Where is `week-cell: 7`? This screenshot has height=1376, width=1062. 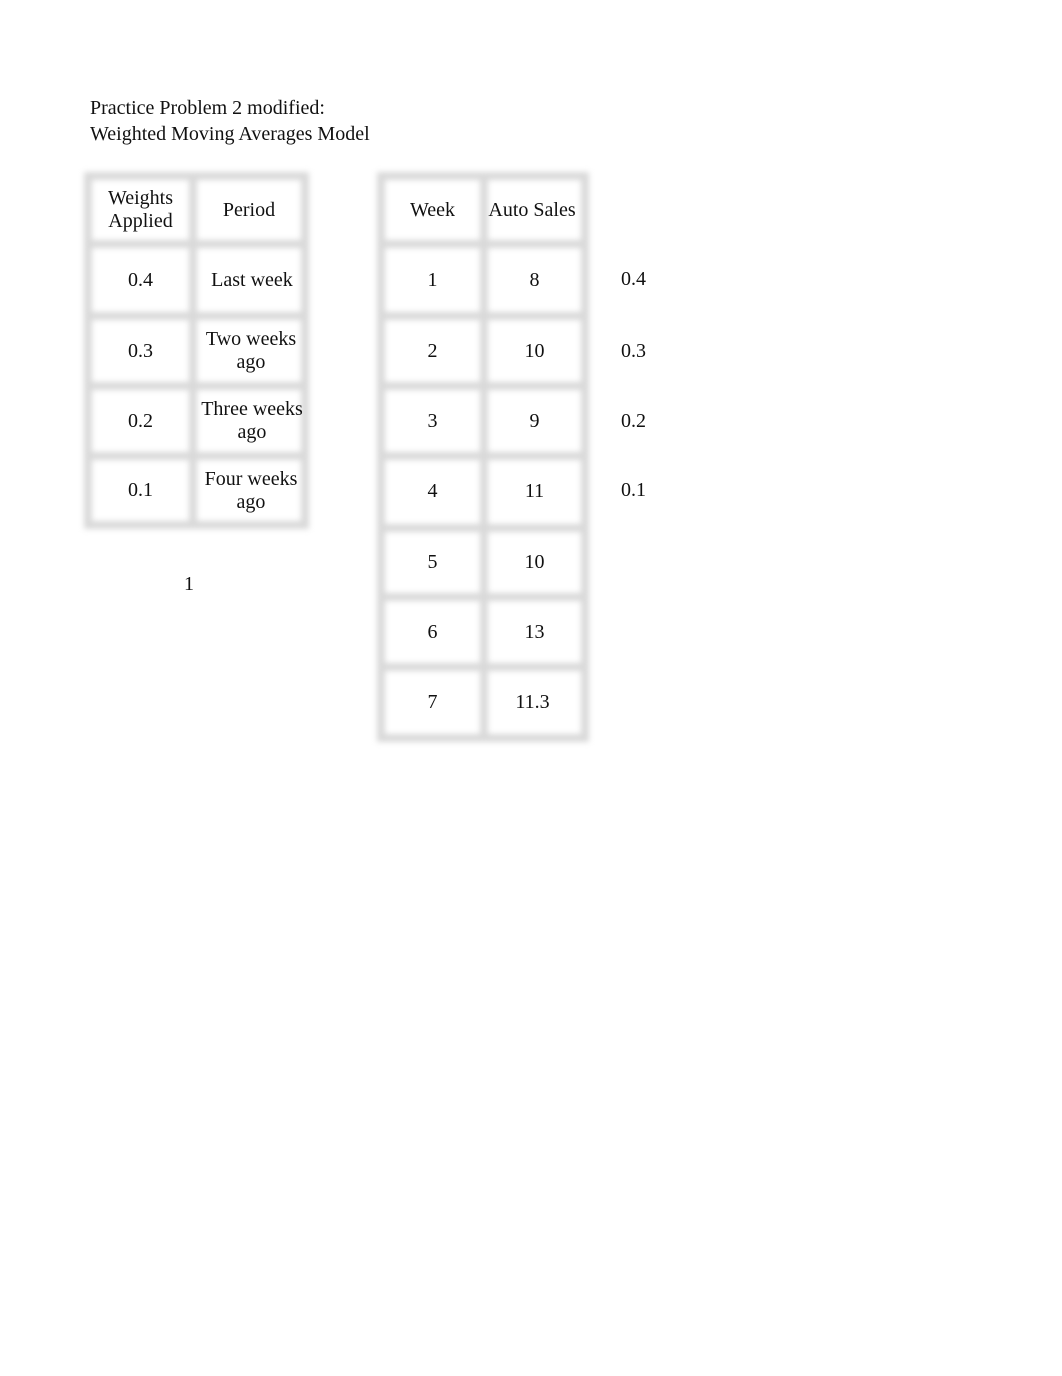
week-cell: 7 is located at coordinates (432, 702).